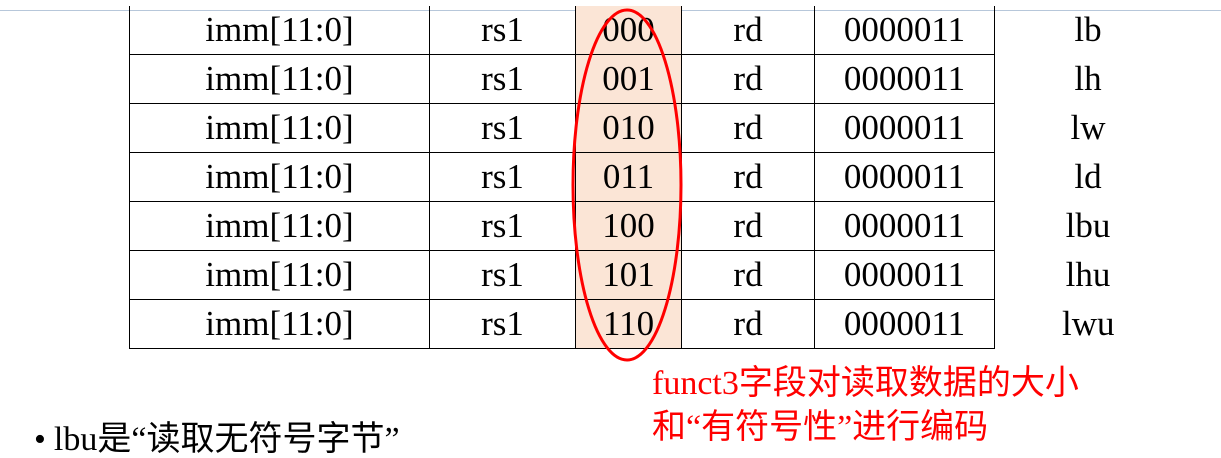 Image resolution: width=1221 pixels, height=458 pixels. I want to click on table-row: imm[11:0] rs1 001rd 0000011 lh, so click(655, 79).